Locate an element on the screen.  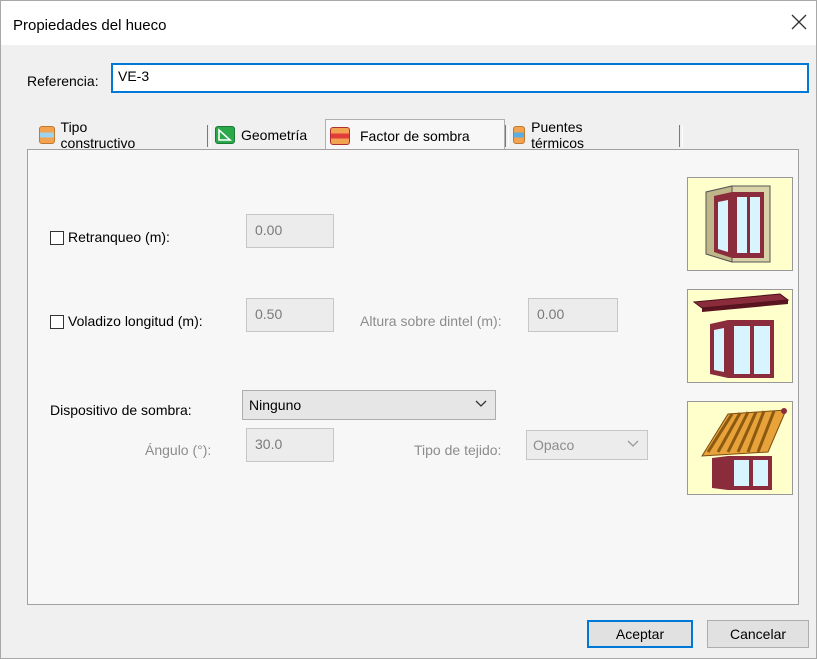
cancel-button: Cancelar is located at coordinates (758, 634).